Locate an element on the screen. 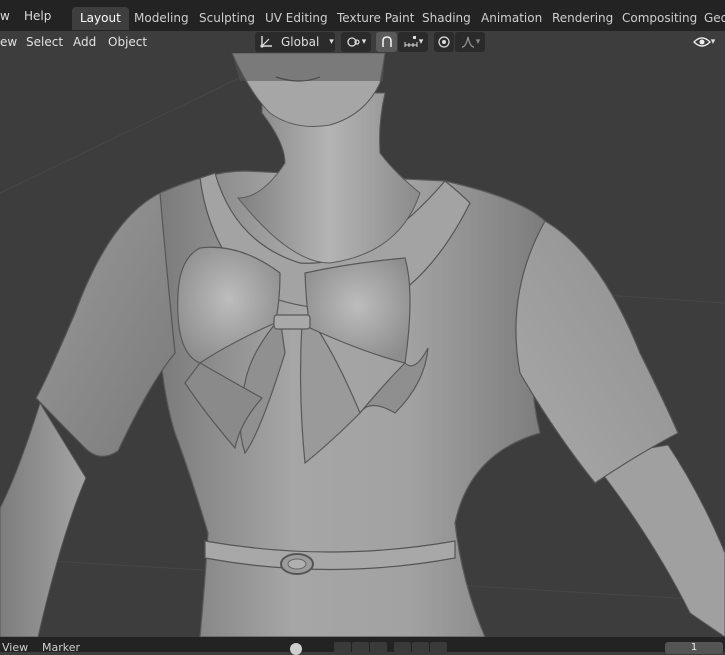 The height and width of the screenshot is (655, 725). menu-select: Select is located at coordinates (44, 42).